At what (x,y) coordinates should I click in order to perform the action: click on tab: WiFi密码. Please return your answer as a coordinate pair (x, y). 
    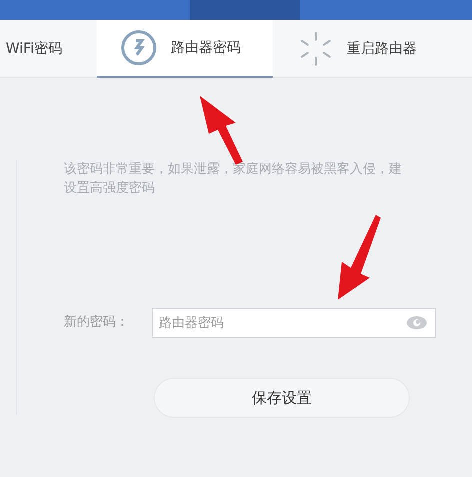
    Looking at the image, I should click on (48, 49).